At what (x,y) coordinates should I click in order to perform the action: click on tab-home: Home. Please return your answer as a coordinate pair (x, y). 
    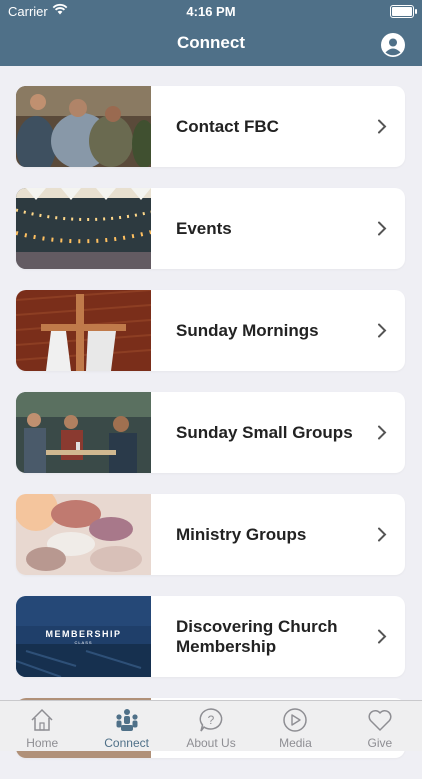
    Looking at the image, I should click on (42, 726).